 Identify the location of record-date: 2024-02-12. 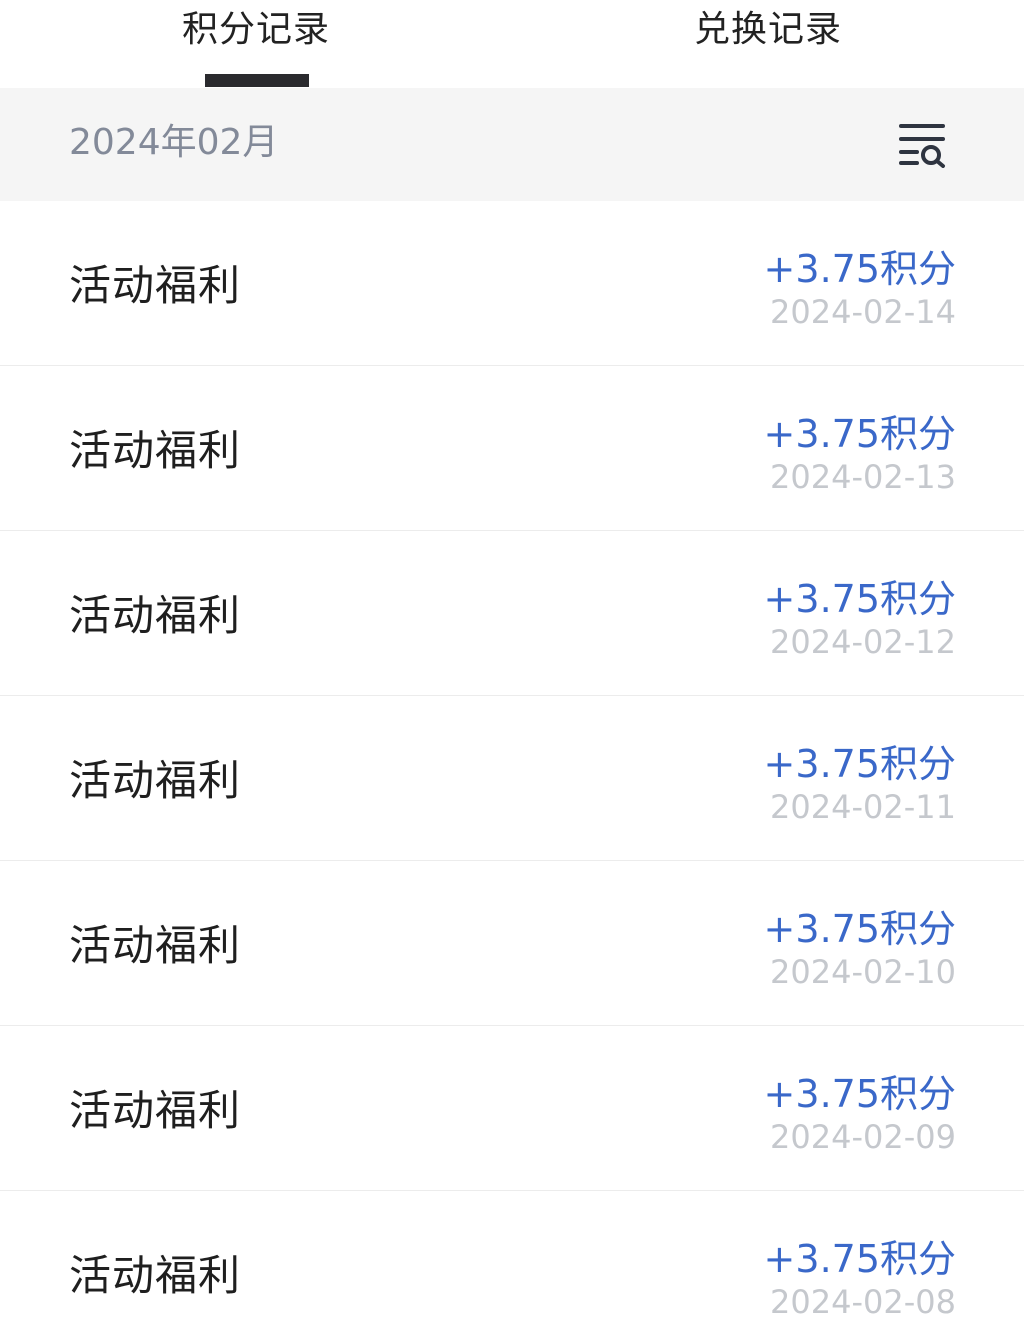
(863, 642).